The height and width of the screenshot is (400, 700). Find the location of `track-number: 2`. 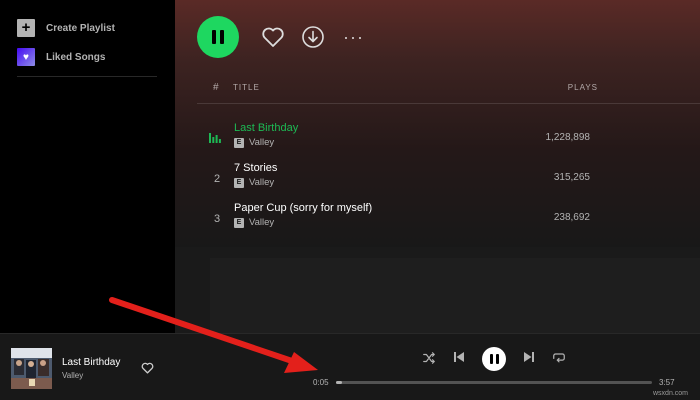

track-number: 2 is located at coordinates (217, 179).